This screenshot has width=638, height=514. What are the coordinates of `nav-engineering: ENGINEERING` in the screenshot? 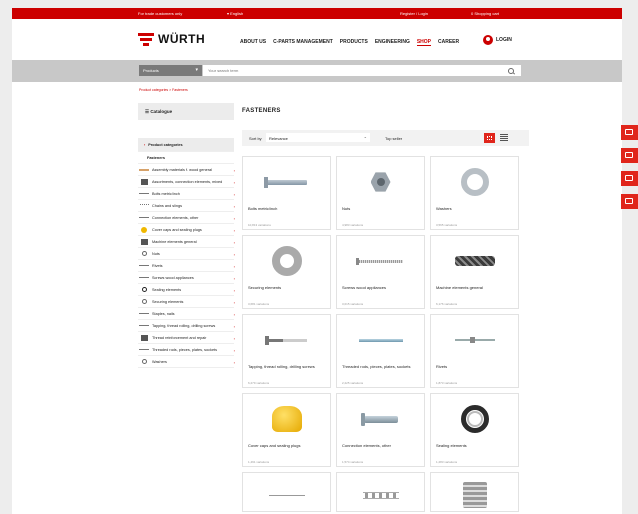 It's located at (392, 42).